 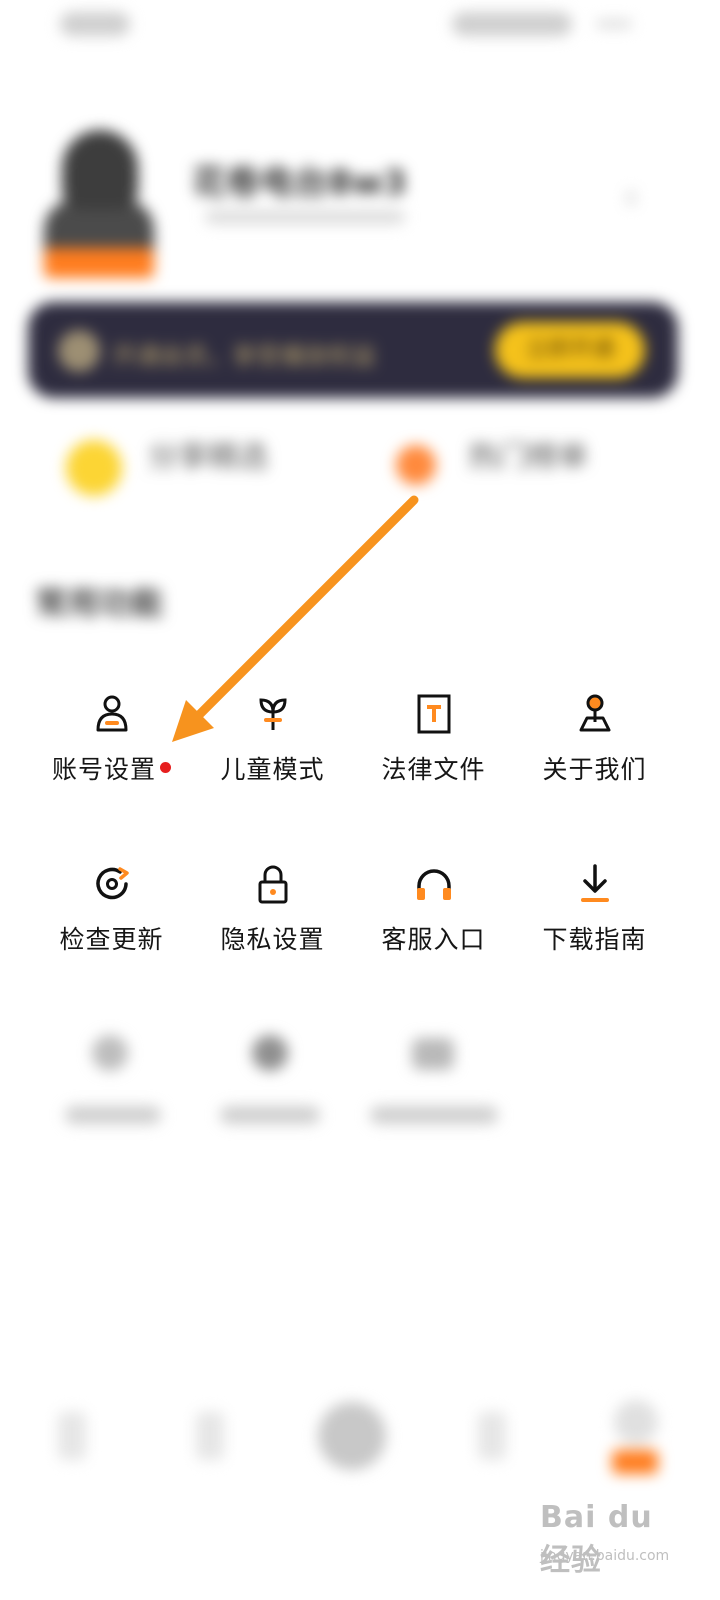 I want to click on notification-dot, so click(x=165, y=767).